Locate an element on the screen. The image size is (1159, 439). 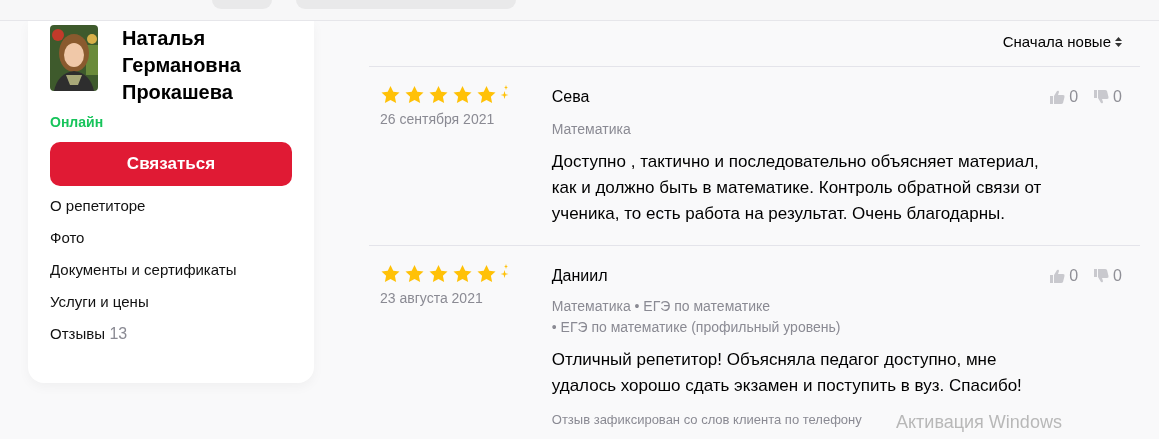
nav-link: Услуги и цены is located at coordinates (99, 302).